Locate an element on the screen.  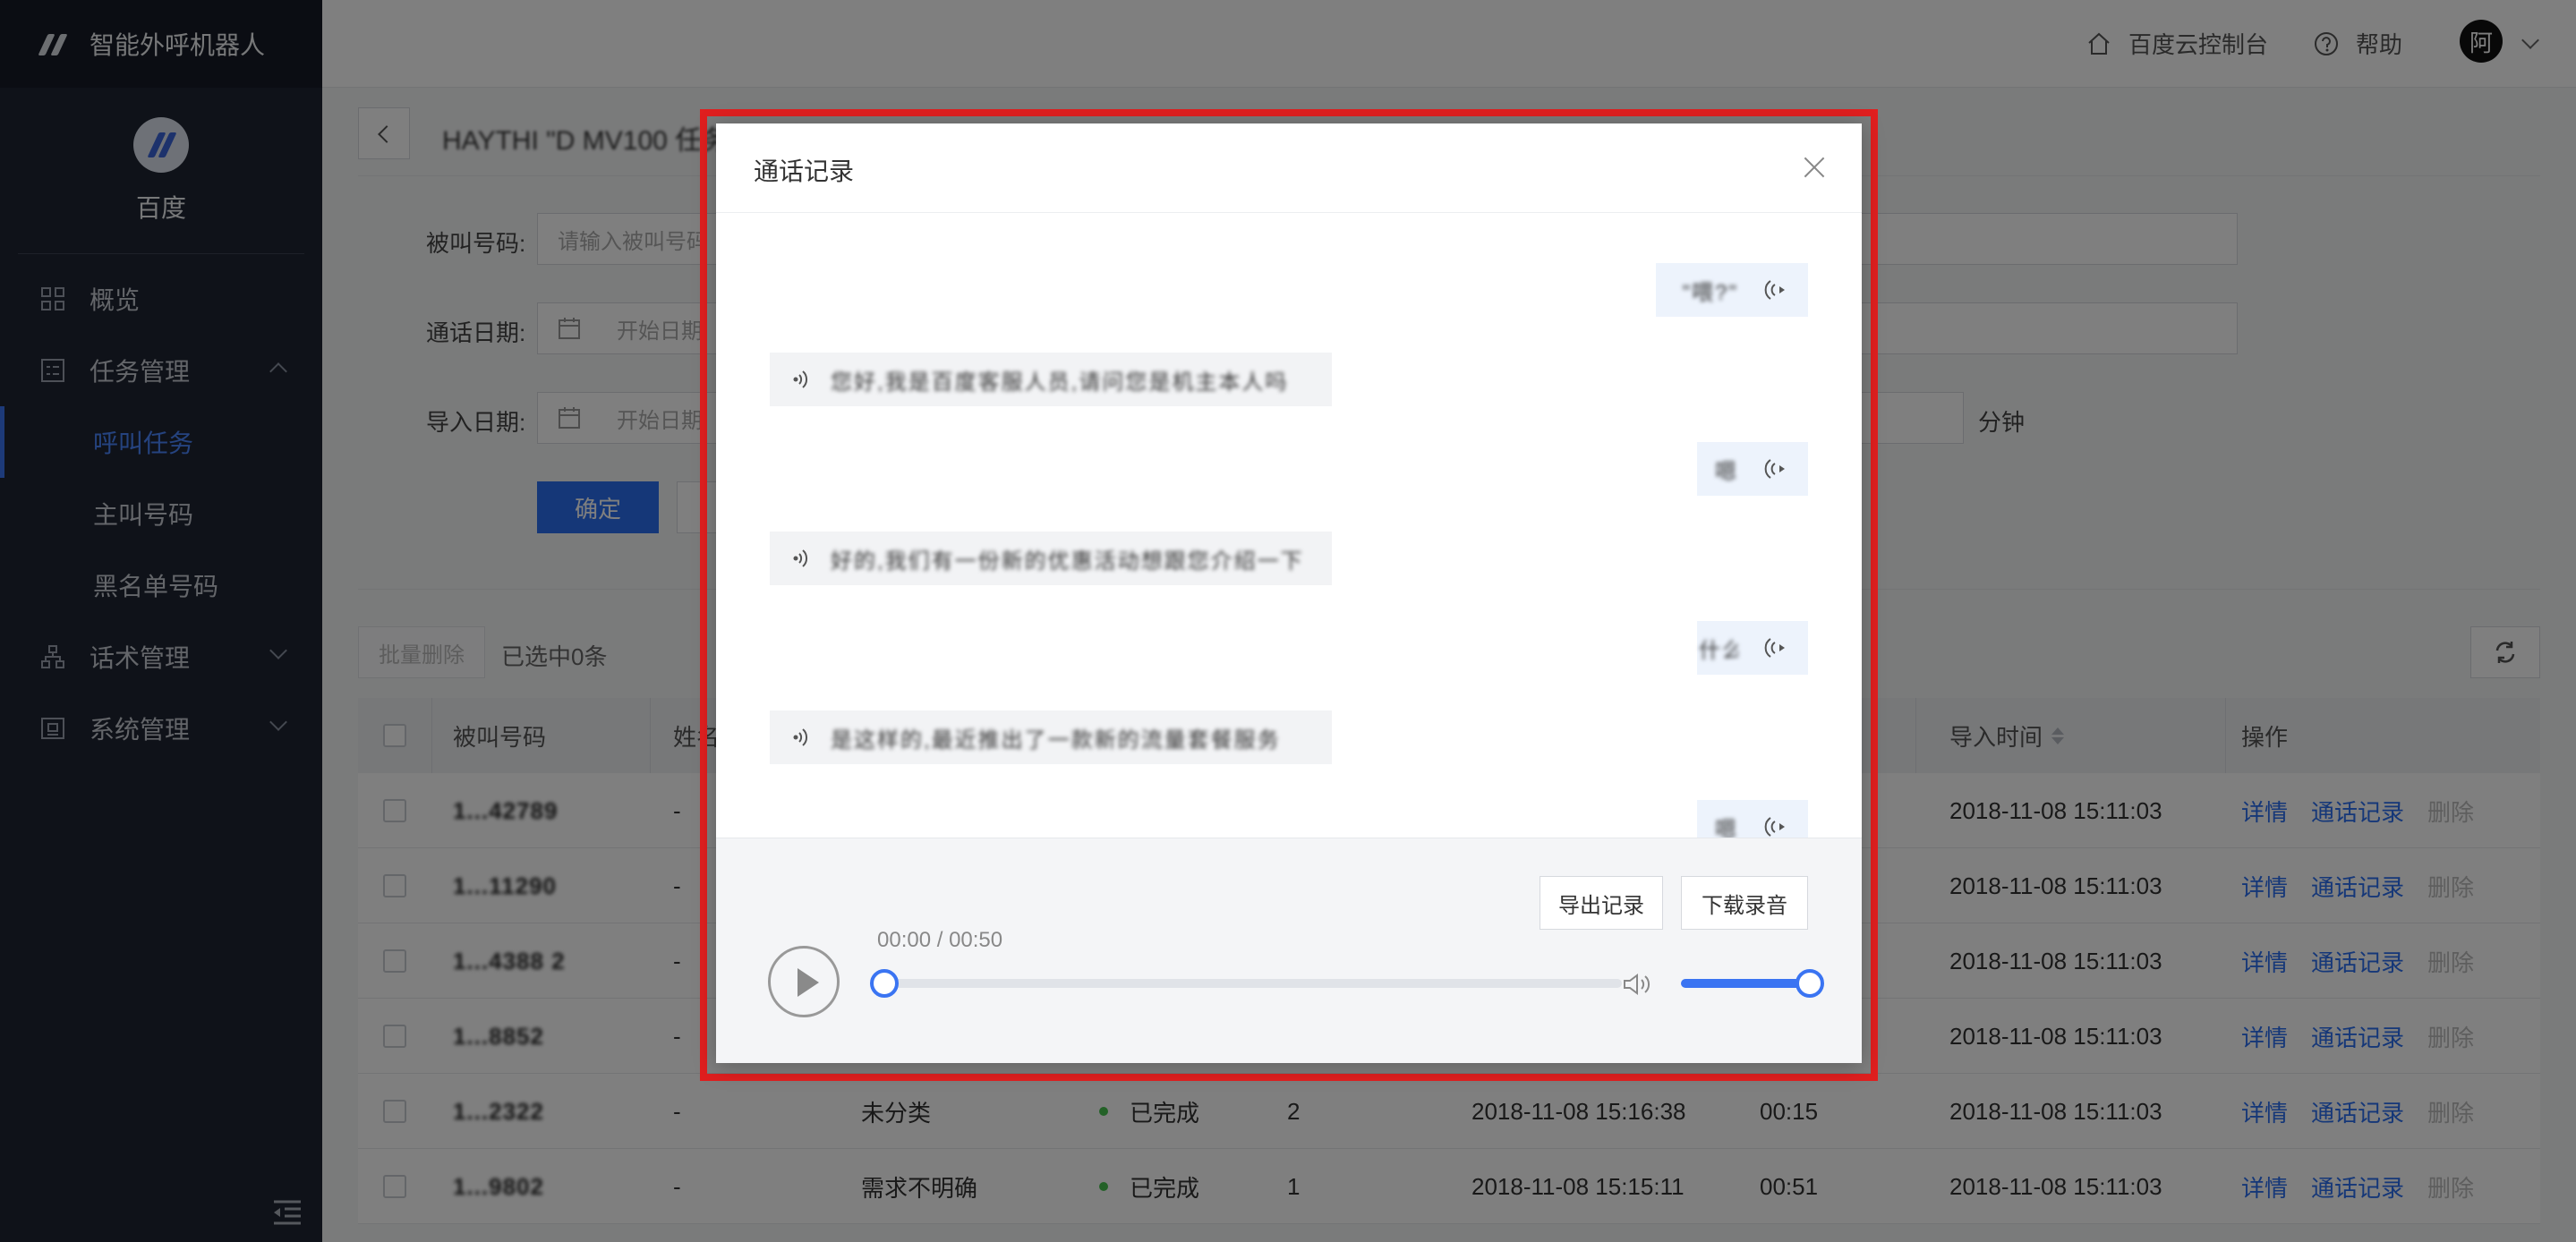
message-text: 好的,我们有一份新的优惠活动想跟您介绍一下 is located at coordinates (1067, 561).